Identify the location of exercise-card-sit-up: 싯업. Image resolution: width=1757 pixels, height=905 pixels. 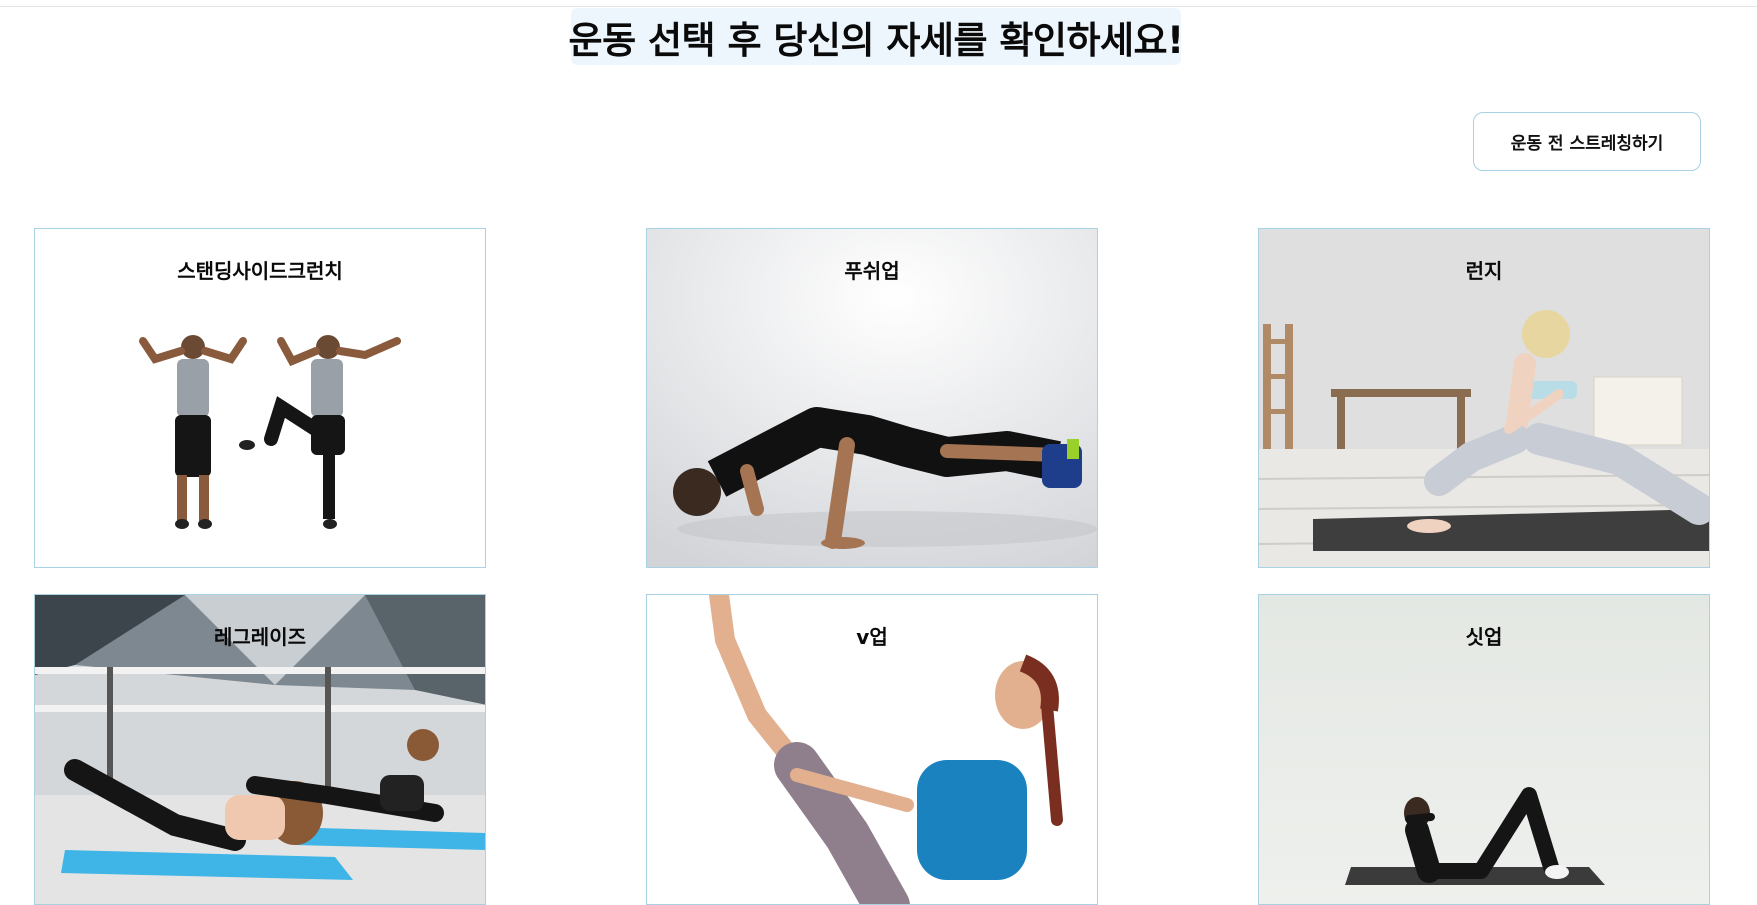
(1484, 749).